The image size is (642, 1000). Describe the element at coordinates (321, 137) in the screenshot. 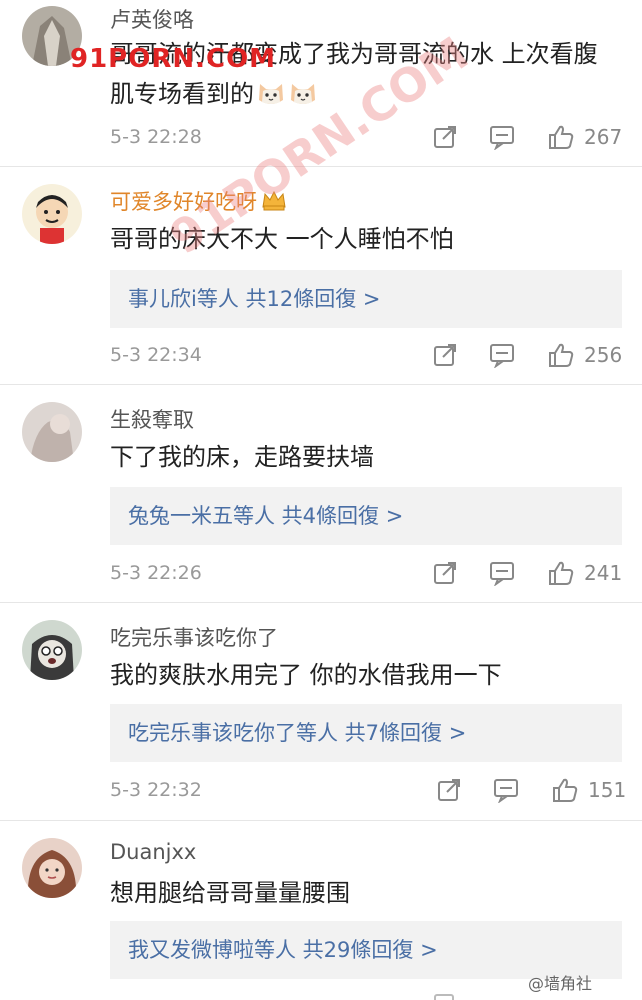

I see `comment-meta: 5-3 22:28 267` at that location.